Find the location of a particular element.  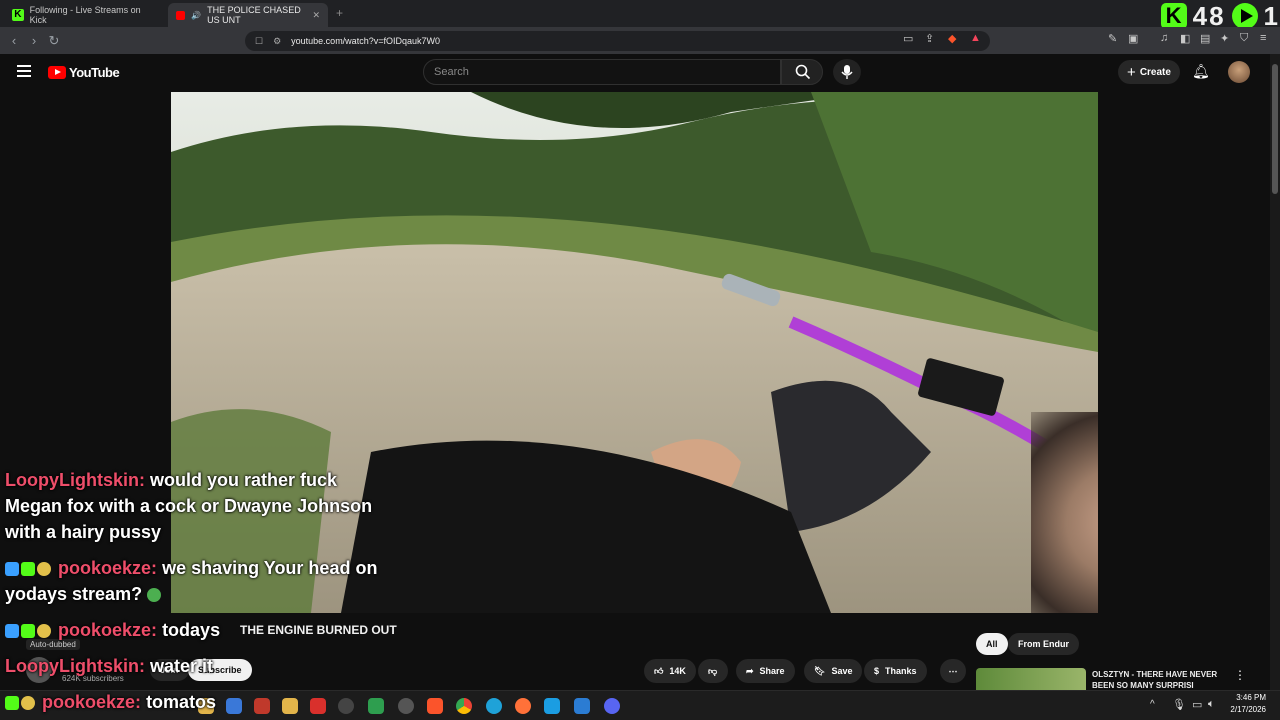

thumbs-down-icon: 👎︎ is located at coordinates (713, 670).